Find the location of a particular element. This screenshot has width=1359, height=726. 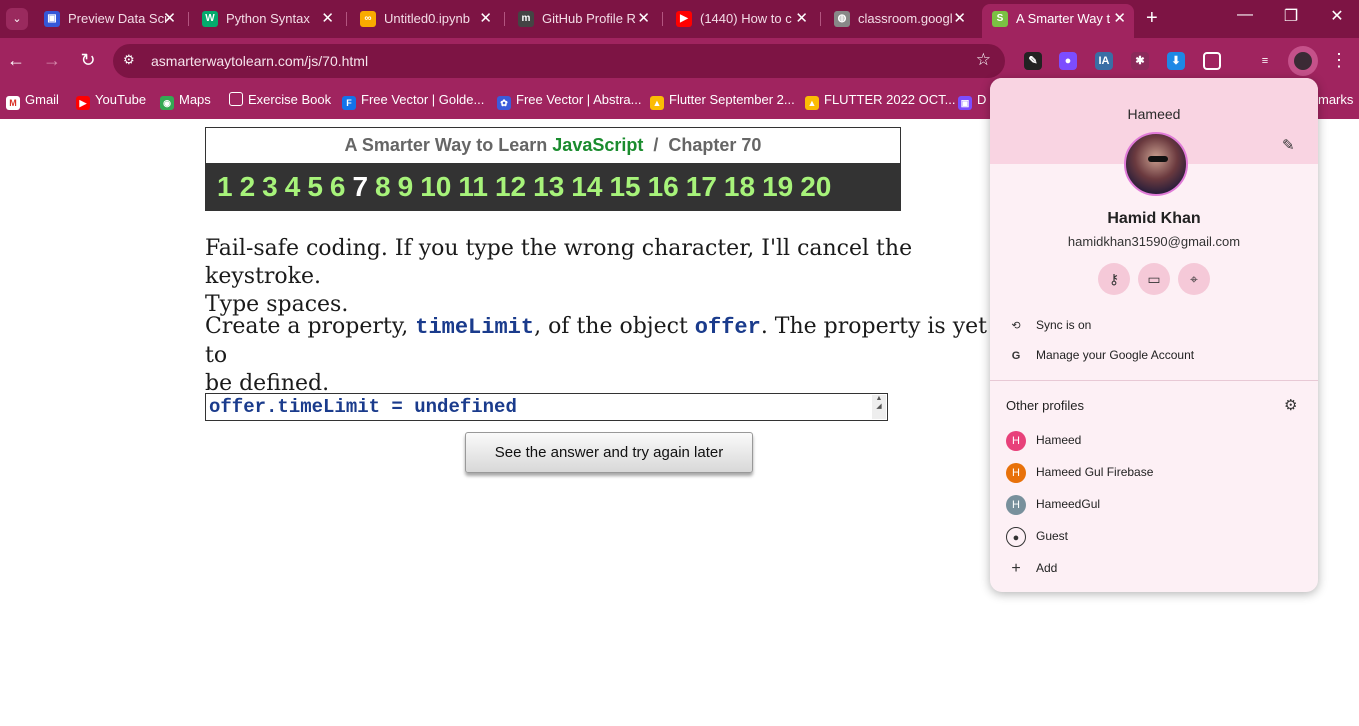

chapter-link-11: 11 is located at coordinates (473, 186).